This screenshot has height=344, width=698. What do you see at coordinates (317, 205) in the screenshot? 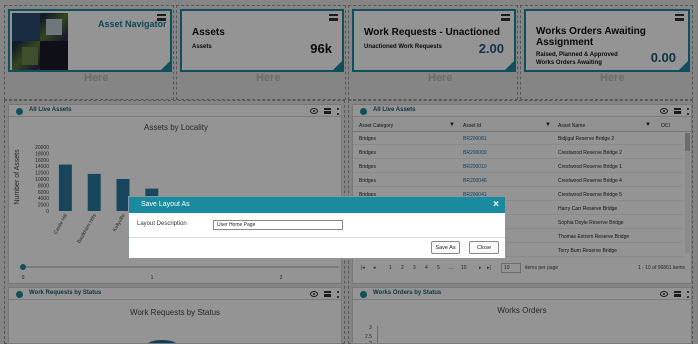
I see `dialog-header: Save Layout As ×` at bounding box center [317, 205].